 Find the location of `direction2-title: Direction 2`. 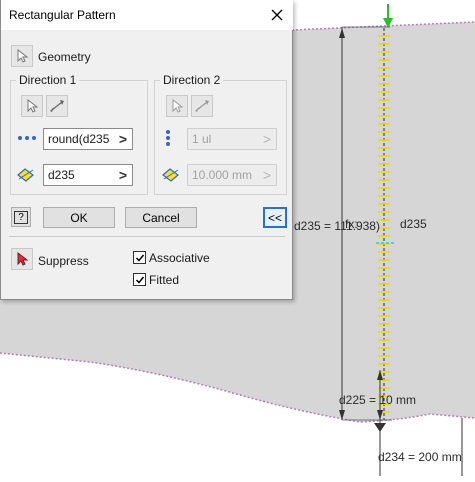

direction2-title: Direction 2 is located at coordinates (192, 80).